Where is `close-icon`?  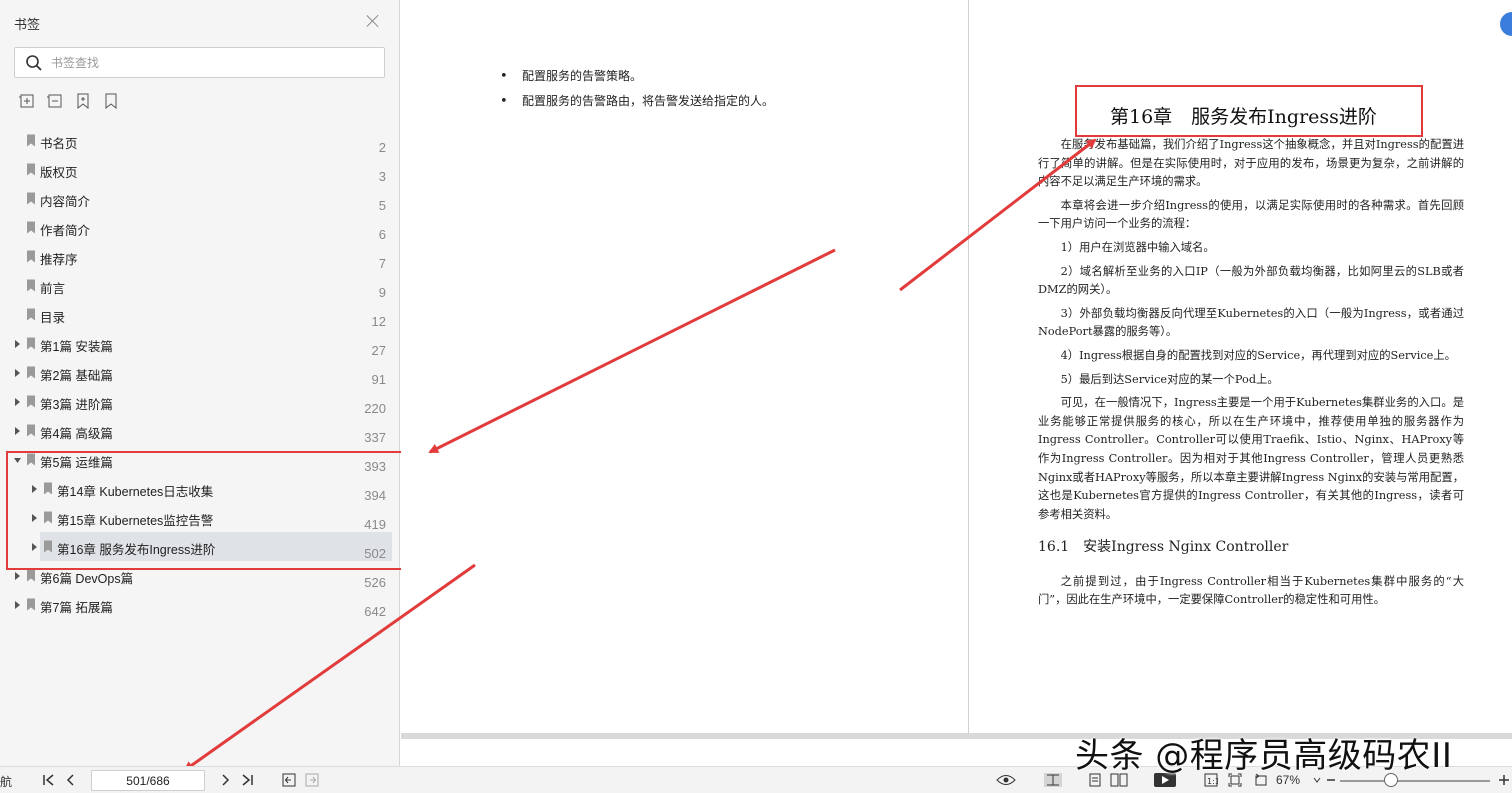
close-icon is located at coordinates (373, 21).